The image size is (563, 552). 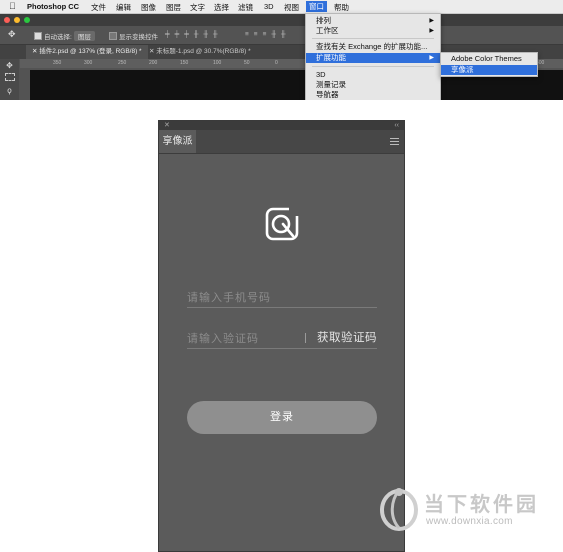 I want to click on menu-item-label: 扩展功能, so click(x=331, y=57).